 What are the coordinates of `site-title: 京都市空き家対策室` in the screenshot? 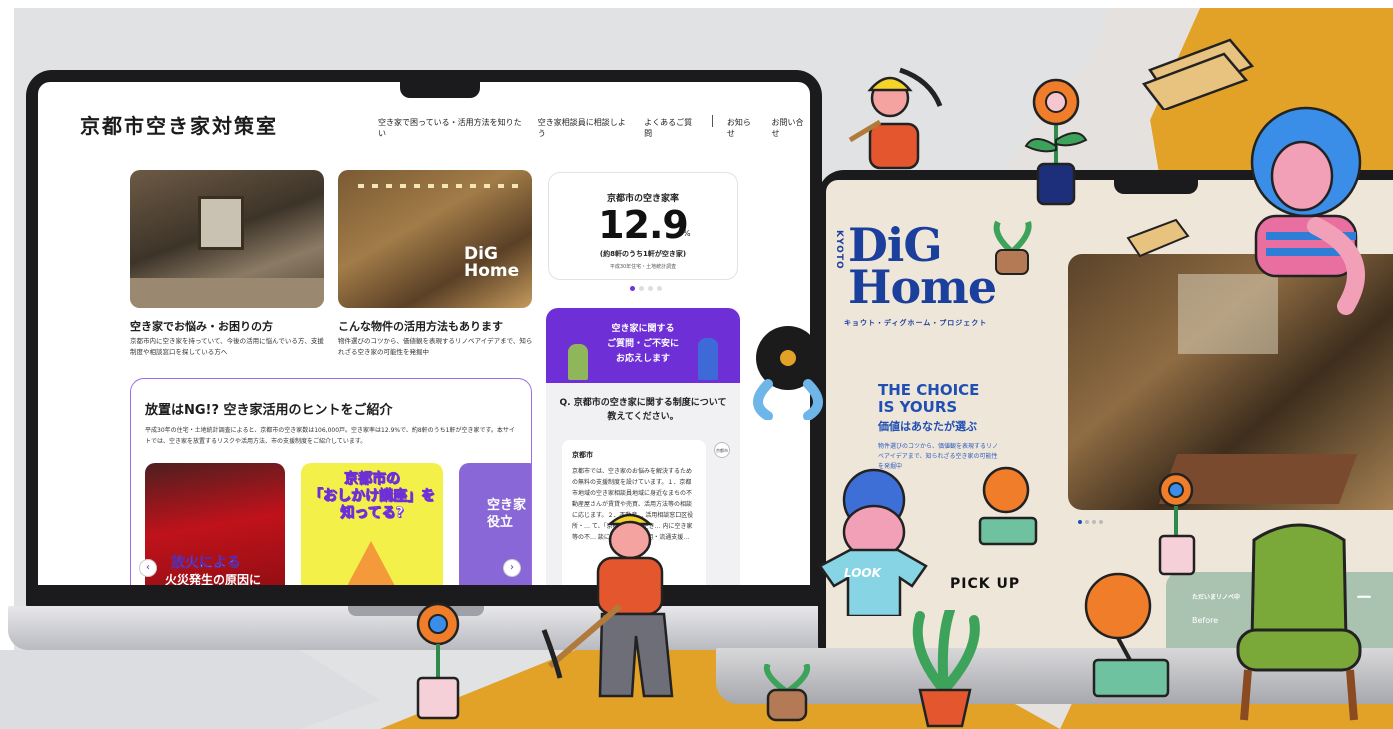 It's located at (179, 124).